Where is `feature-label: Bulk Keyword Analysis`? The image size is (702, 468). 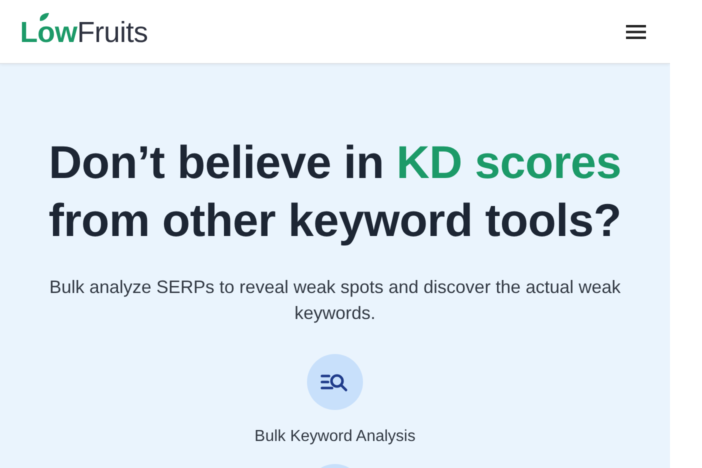 feature-label: Bulk Keyword Analysis is located at coordinates (335, 437).